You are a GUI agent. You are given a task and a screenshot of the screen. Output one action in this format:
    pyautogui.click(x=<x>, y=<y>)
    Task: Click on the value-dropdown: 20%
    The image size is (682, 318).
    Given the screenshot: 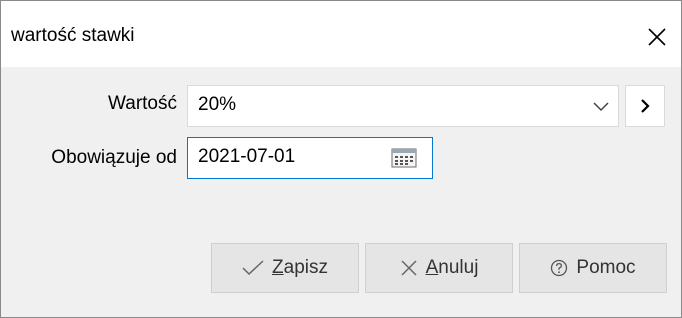 What is the action you would take?
    pyautogui.click(x=403, y=106)
    